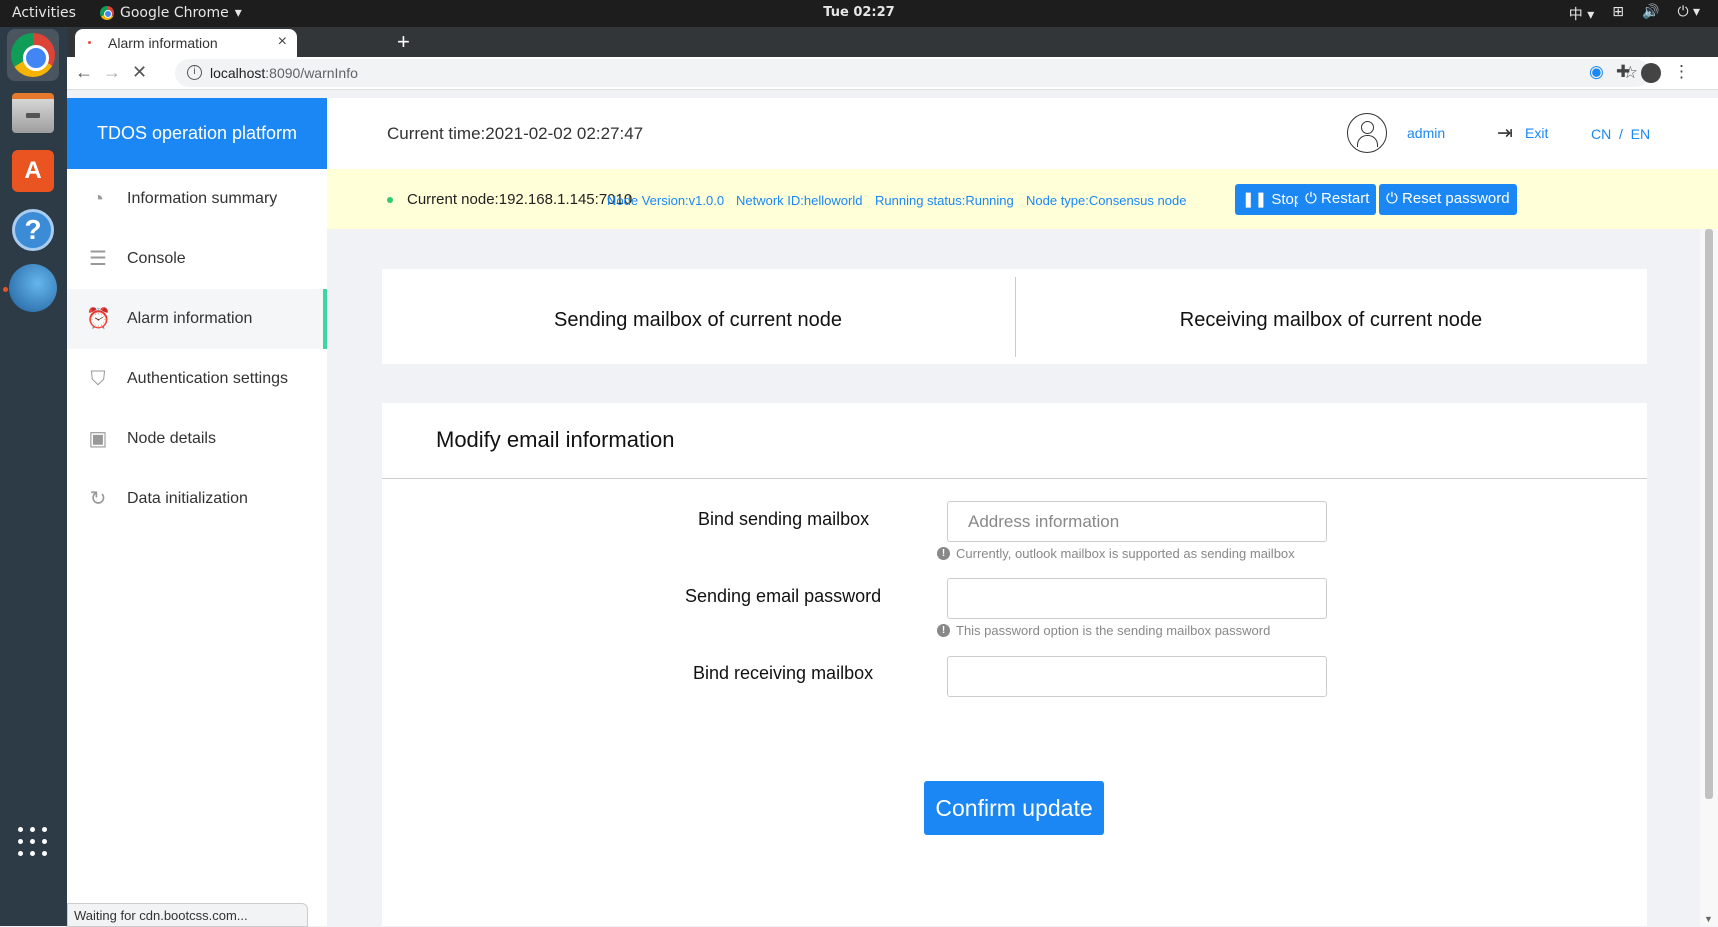  Describe the element at coordinates (1367, 133) in the screenshot. I see `user-avatar-icon` at that location.